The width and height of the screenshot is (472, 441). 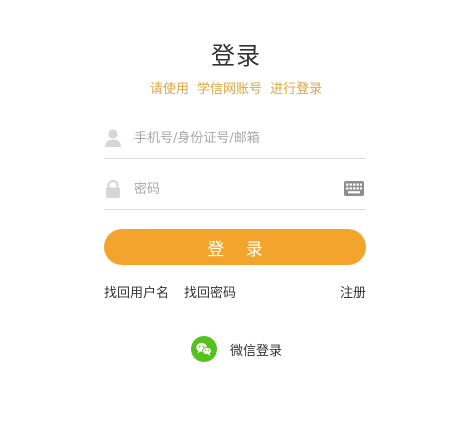 What do you see at coordinates (204, 349) in the screenshot?
I see `wechat-icon` at bounding box center [204, 349].